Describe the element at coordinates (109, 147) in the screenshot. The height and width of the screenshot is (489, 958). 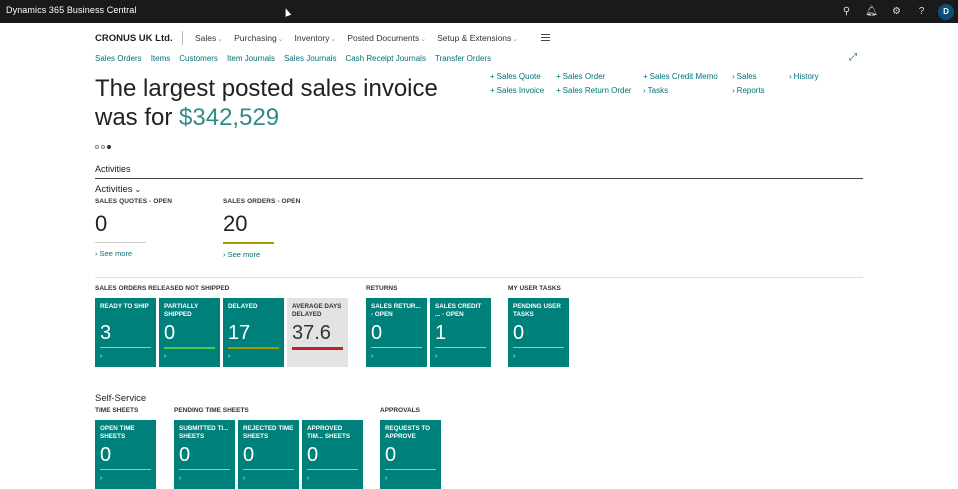
I see `pager-dot-active` at that location.